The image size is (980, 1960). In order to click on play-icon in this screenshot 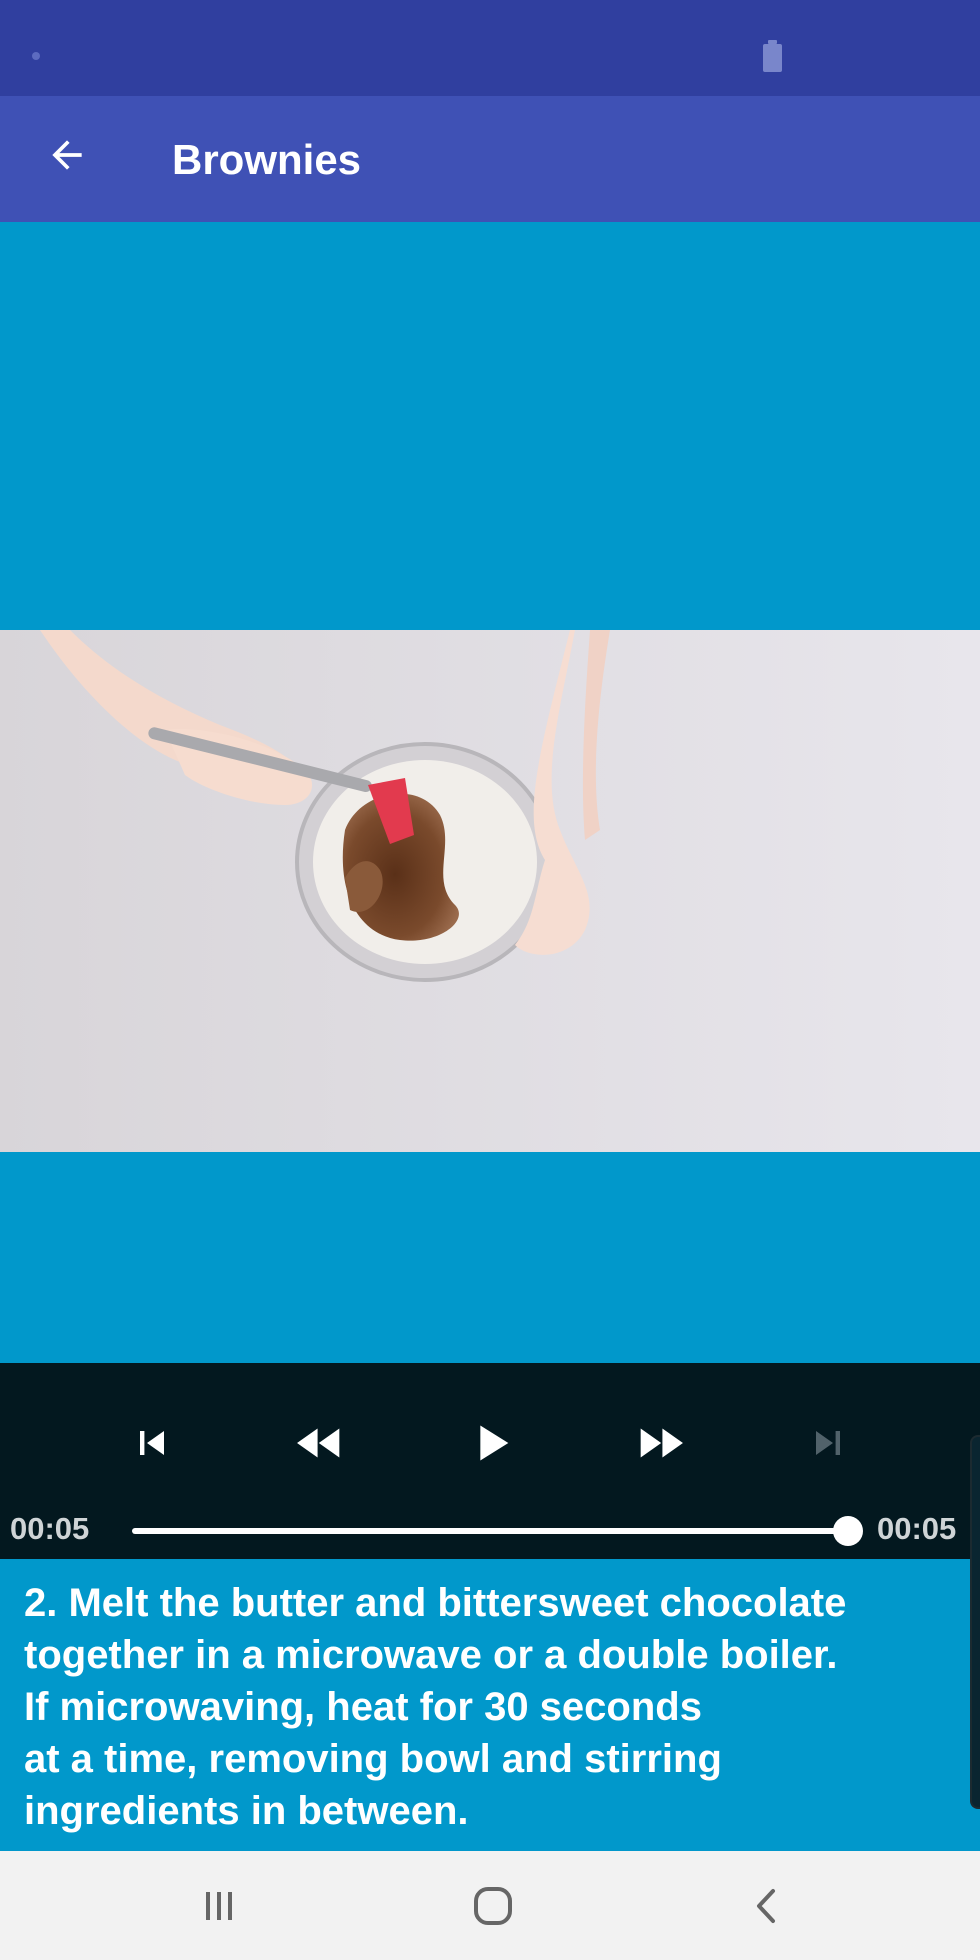, I will do `click(494, 1443)`.